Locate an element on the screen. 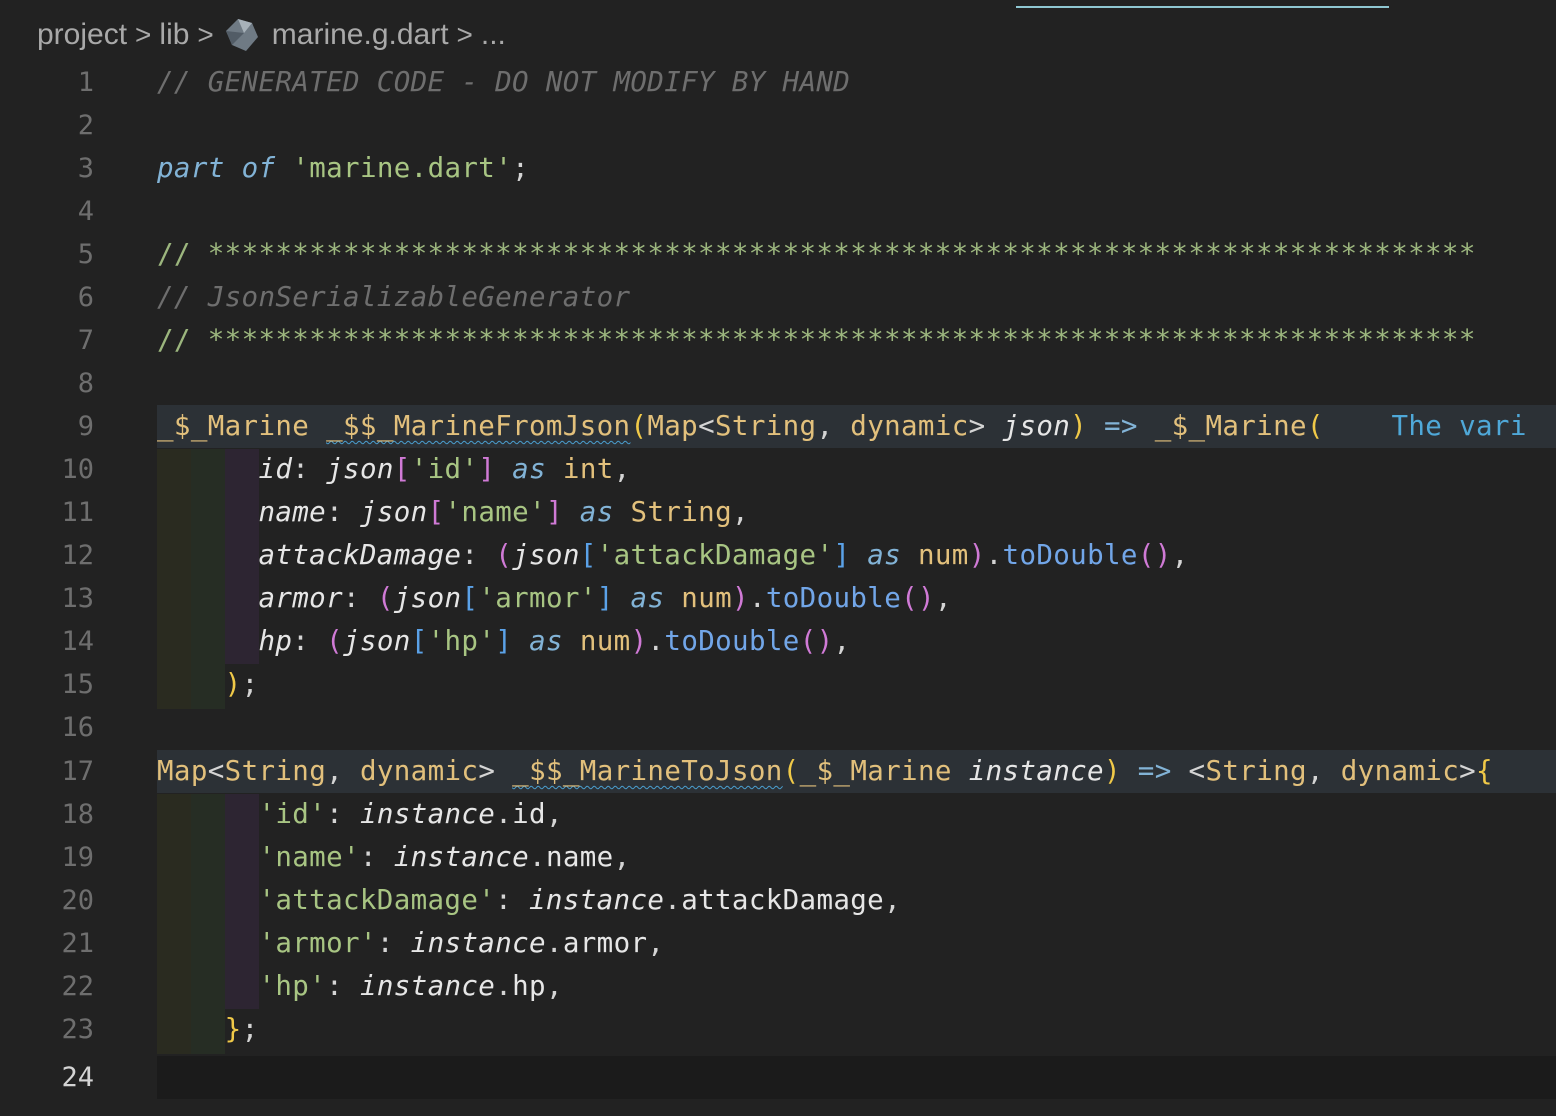 The width and height of the screenshot is (1556, 1116). keyword: part is located at coordinates (191, 168).